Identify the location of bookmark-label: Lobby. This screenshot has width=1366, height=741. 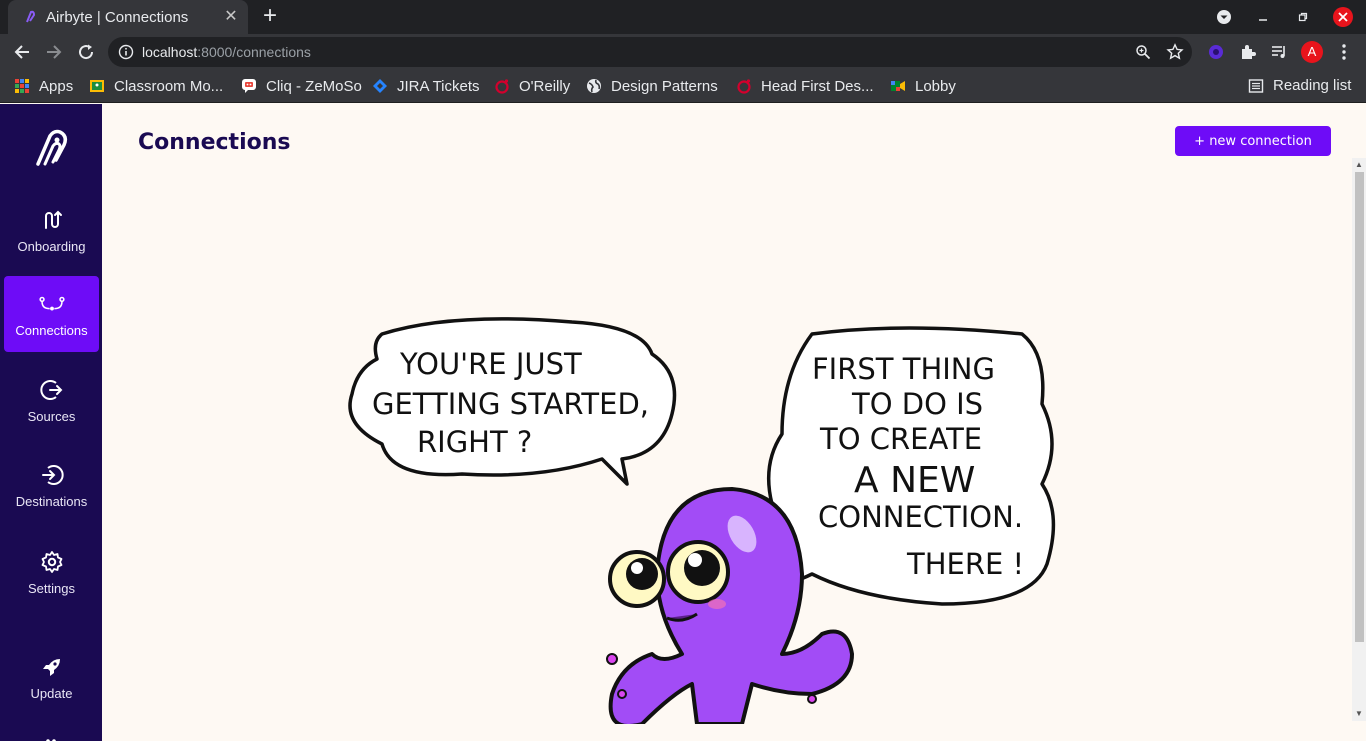
(935, 86).